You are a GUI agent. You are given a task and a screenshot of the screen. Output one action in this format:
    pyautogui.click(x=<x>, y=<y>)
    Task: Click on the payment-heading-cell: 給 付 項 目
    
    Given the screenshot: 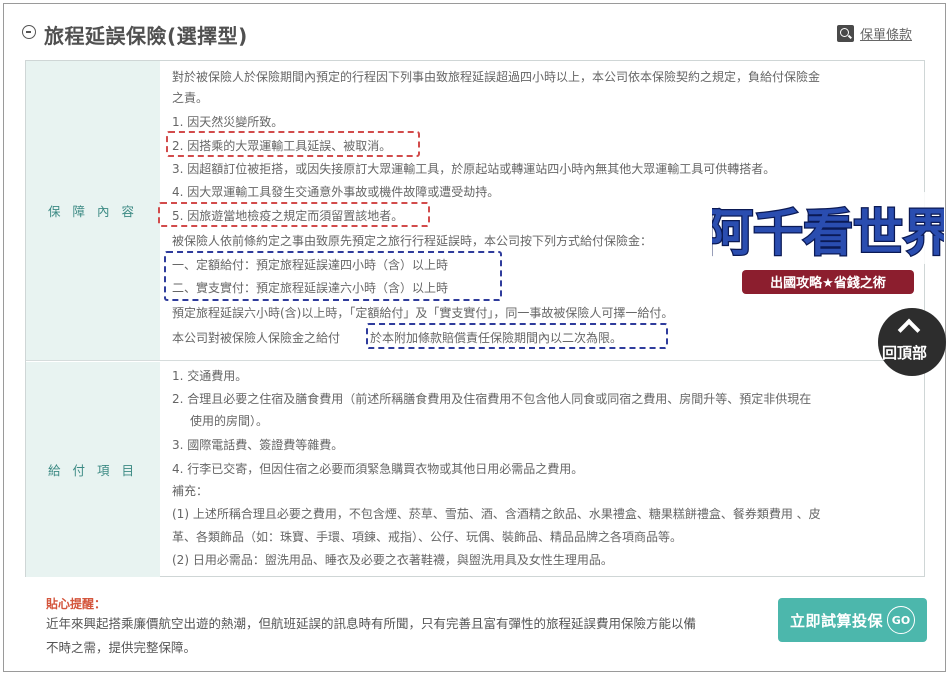 What is the action you would take?
    pyautogui.click(x=93, y=469)
    